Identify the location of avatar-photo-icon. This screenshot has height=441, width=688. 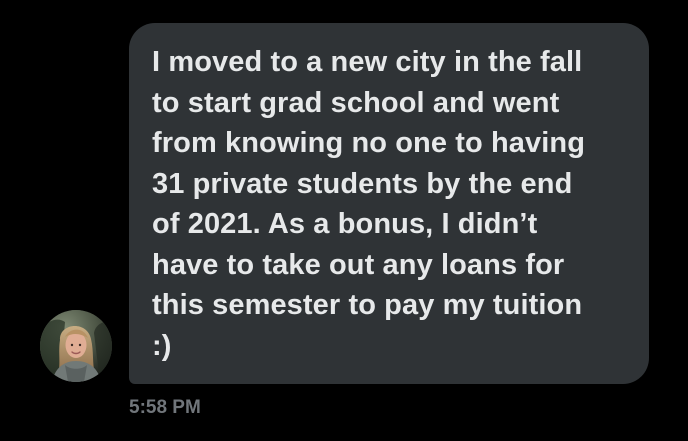
(76, 346).